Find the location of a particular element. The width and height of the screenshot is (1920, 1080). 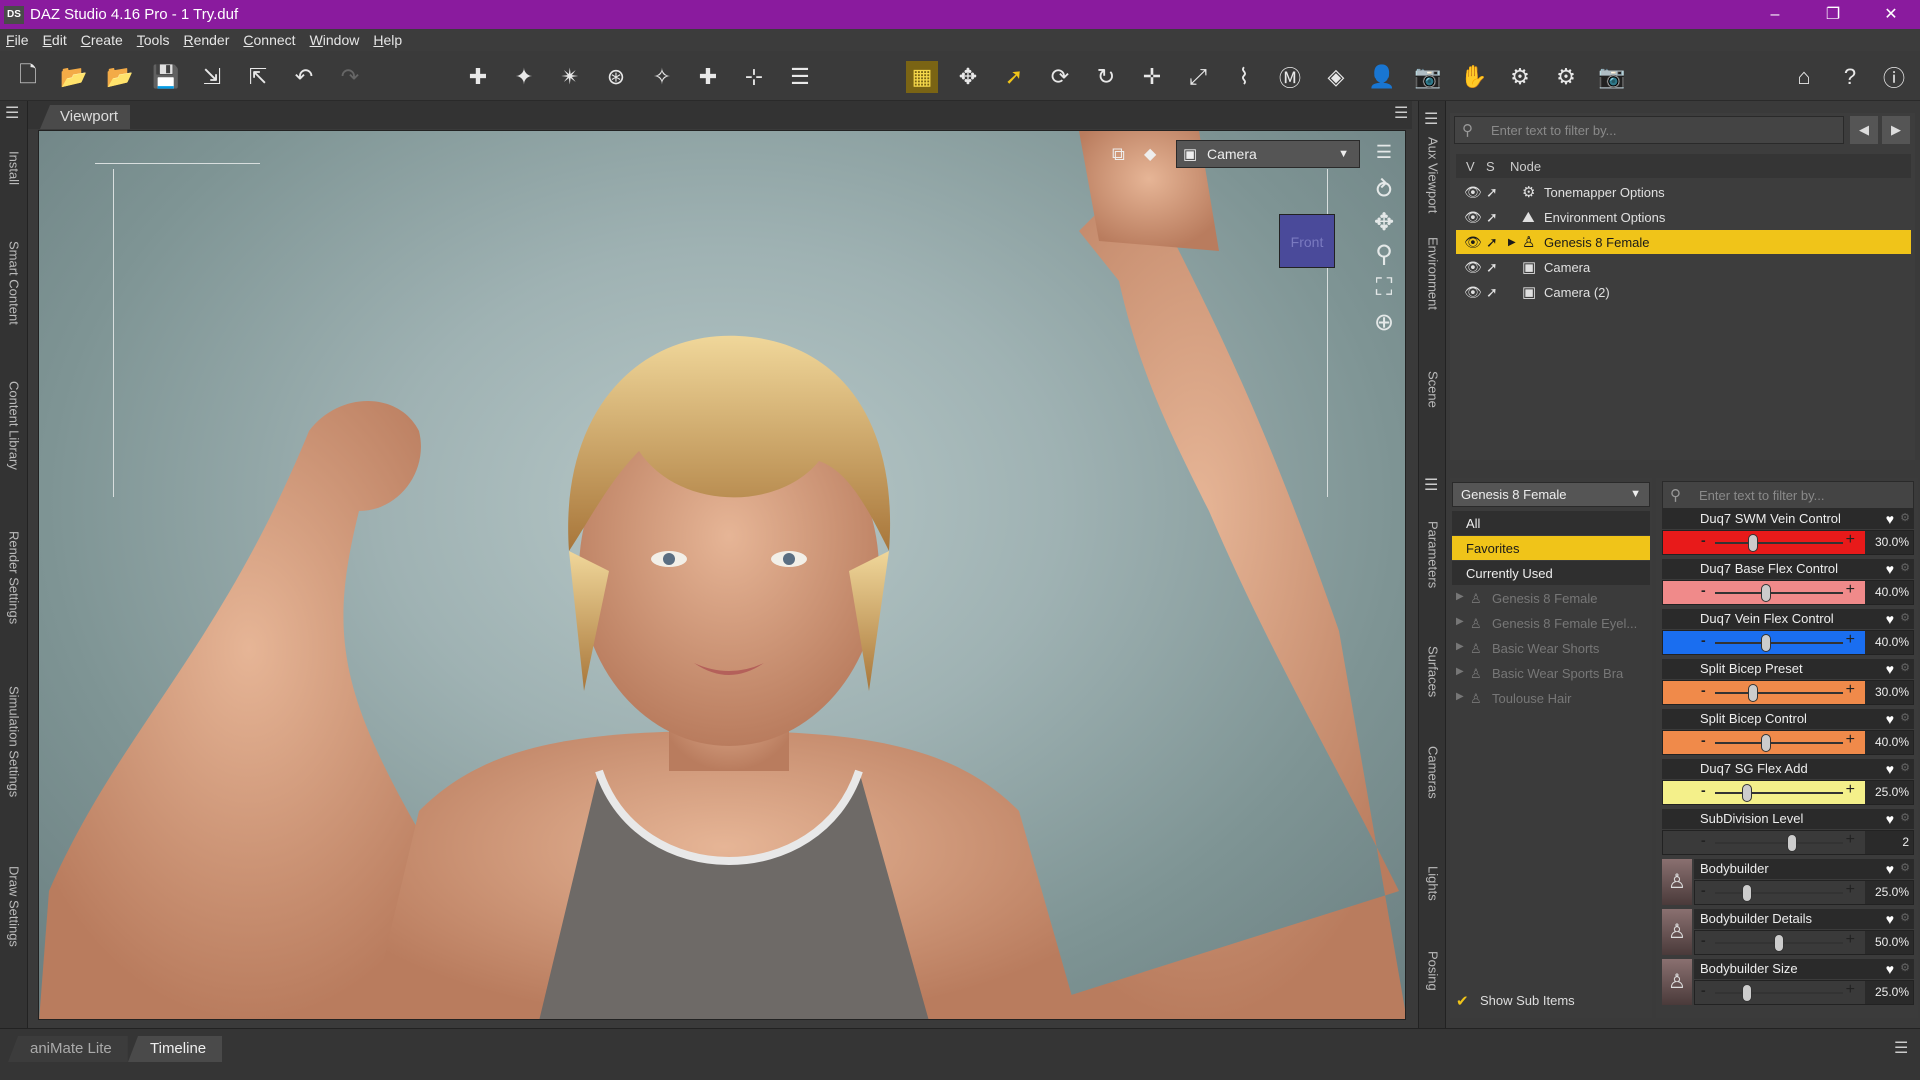

camera-tool-icon: 📷 is located at coordinates (1428, 77).